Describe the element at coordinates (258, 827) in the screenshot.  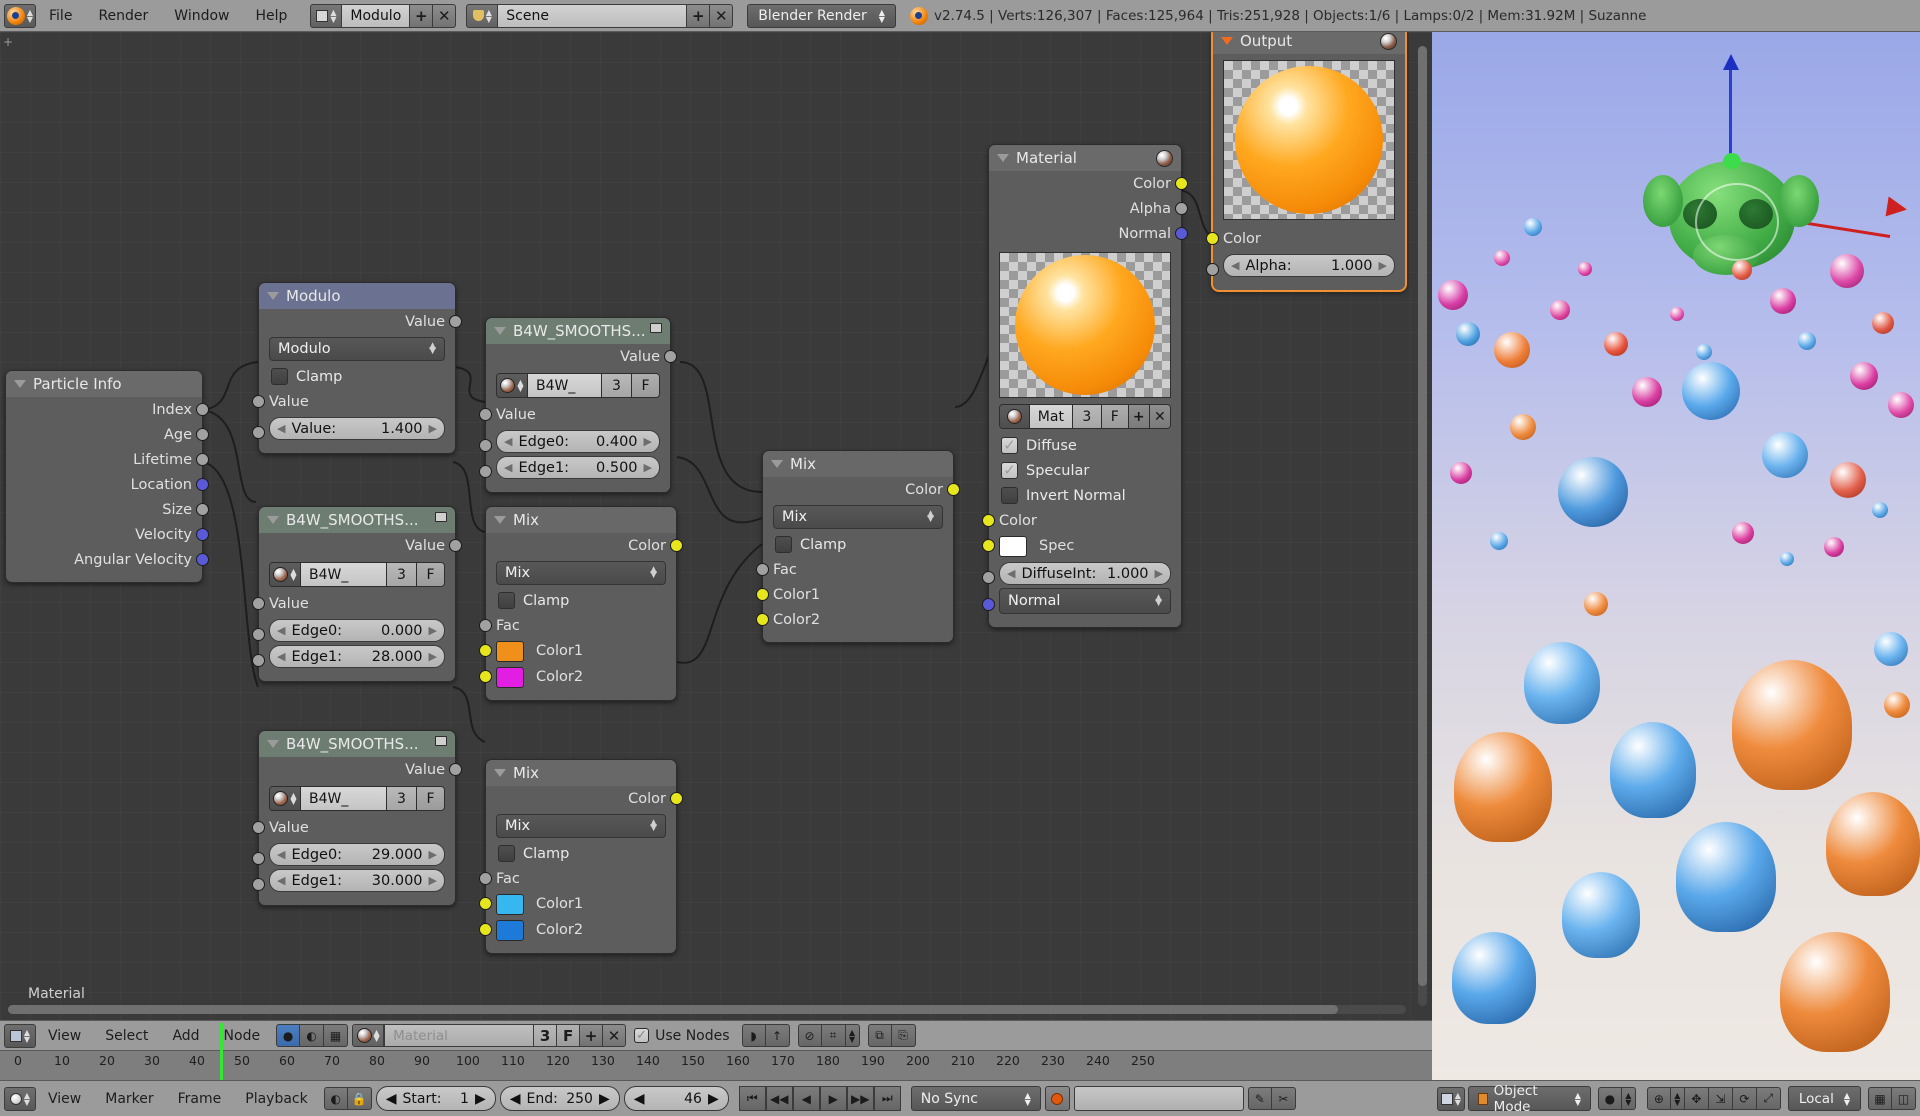
I see `socket-value-input` at that location.